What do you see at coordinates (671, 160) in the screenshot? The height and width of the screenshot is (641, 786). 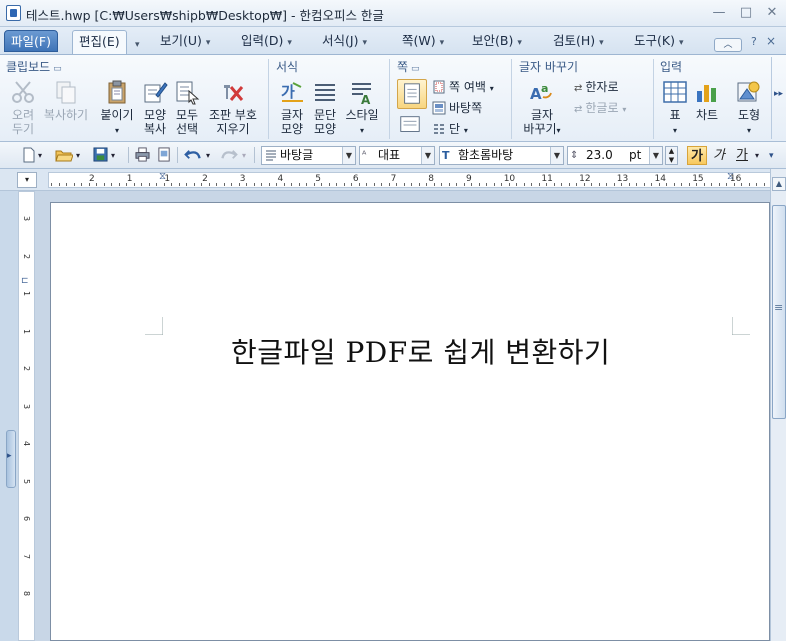 I see `spin-down-icon: ▼` at bounding box center [671, 160].